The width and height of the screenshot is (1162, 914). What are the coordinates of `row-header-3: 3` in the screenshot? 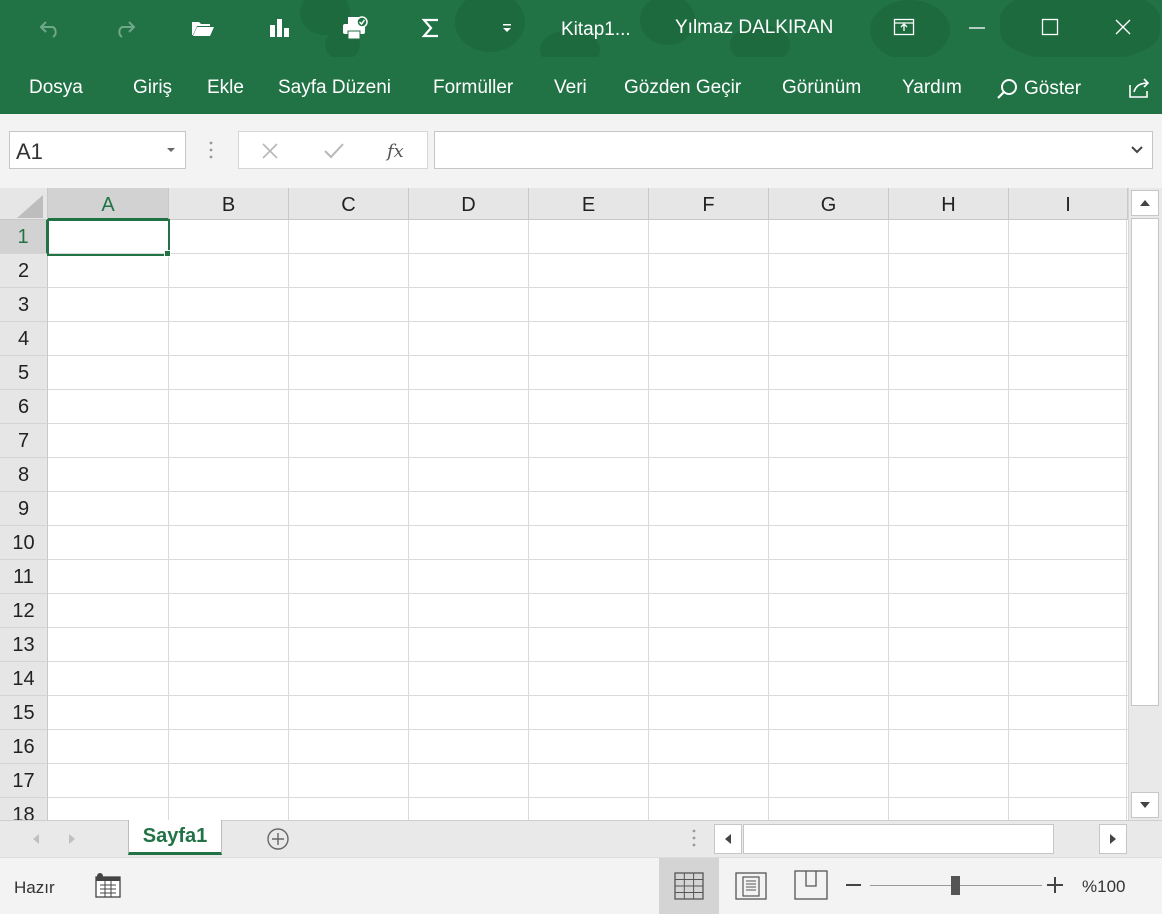 It's located at (24, 305).